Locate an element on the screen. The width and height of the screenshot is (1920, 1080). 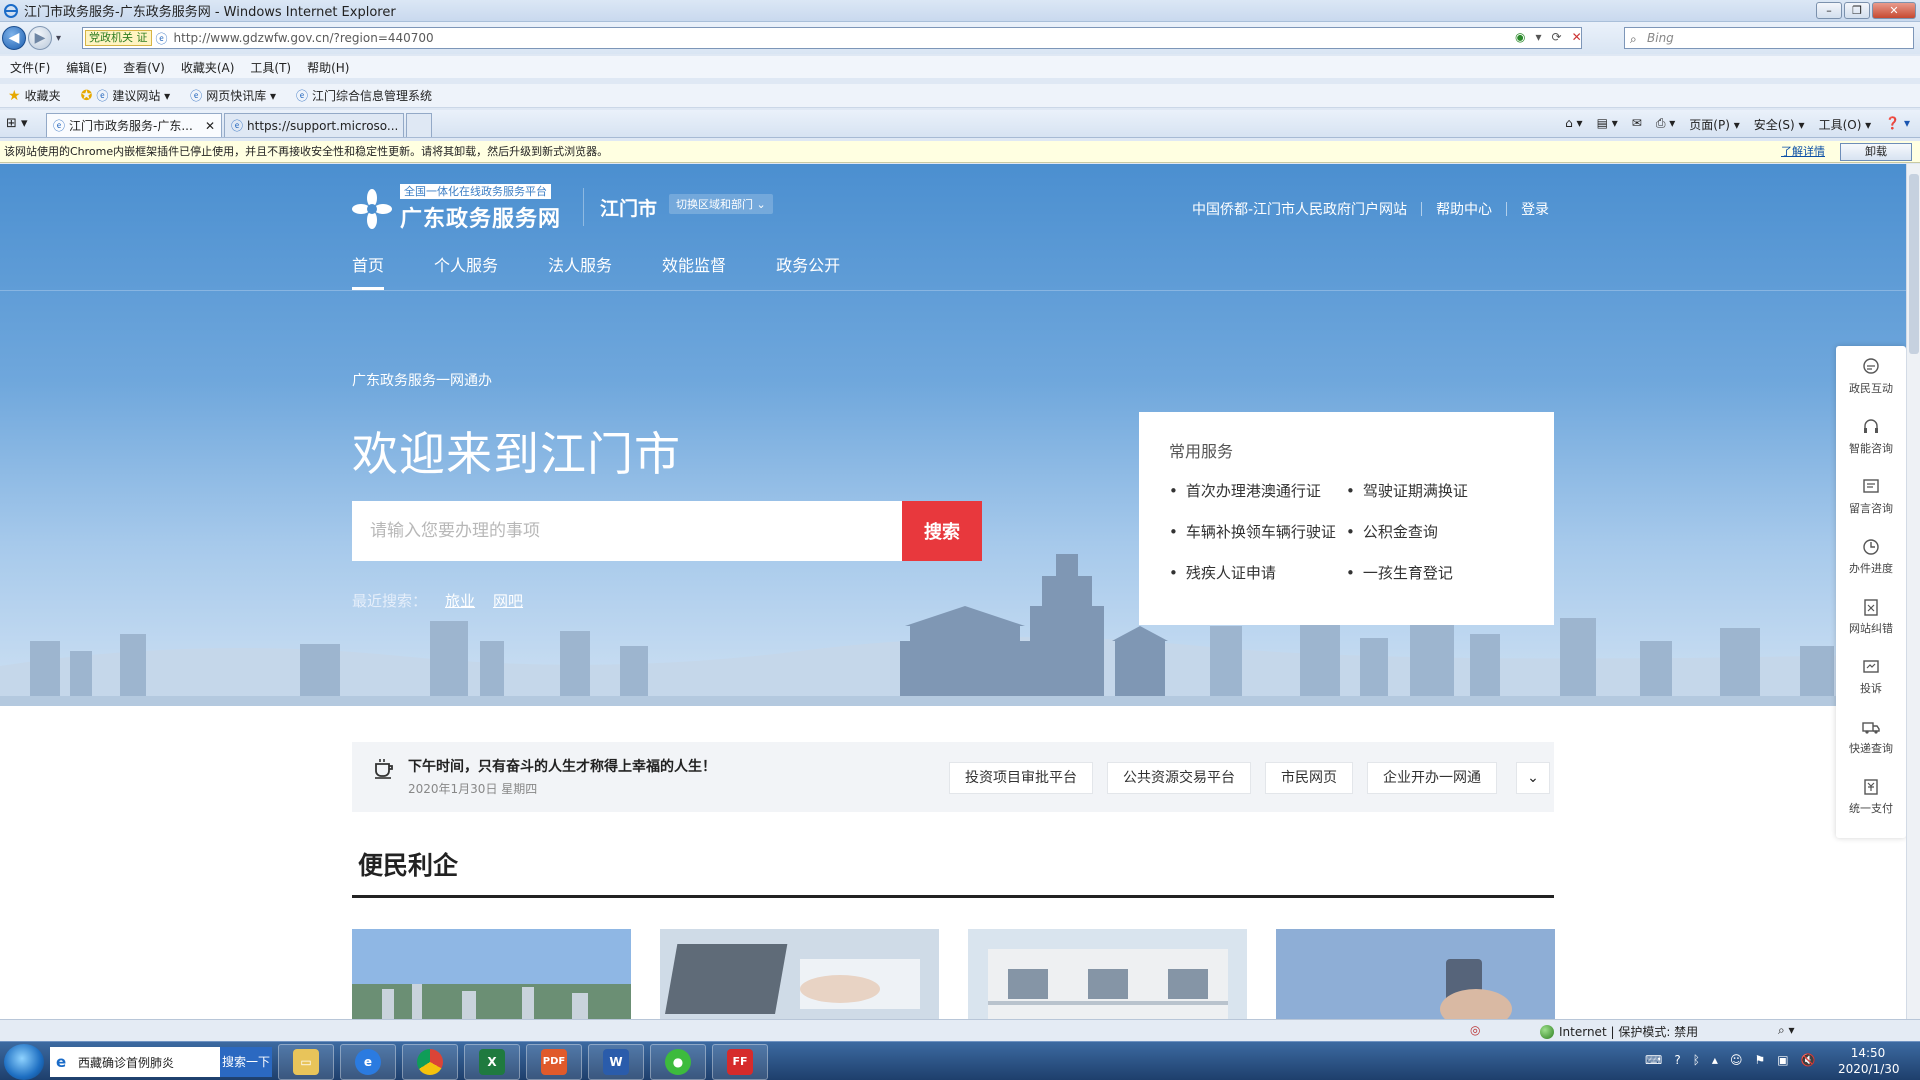
side-interaction: 政民互动 is located at coordinates (1871, 376).